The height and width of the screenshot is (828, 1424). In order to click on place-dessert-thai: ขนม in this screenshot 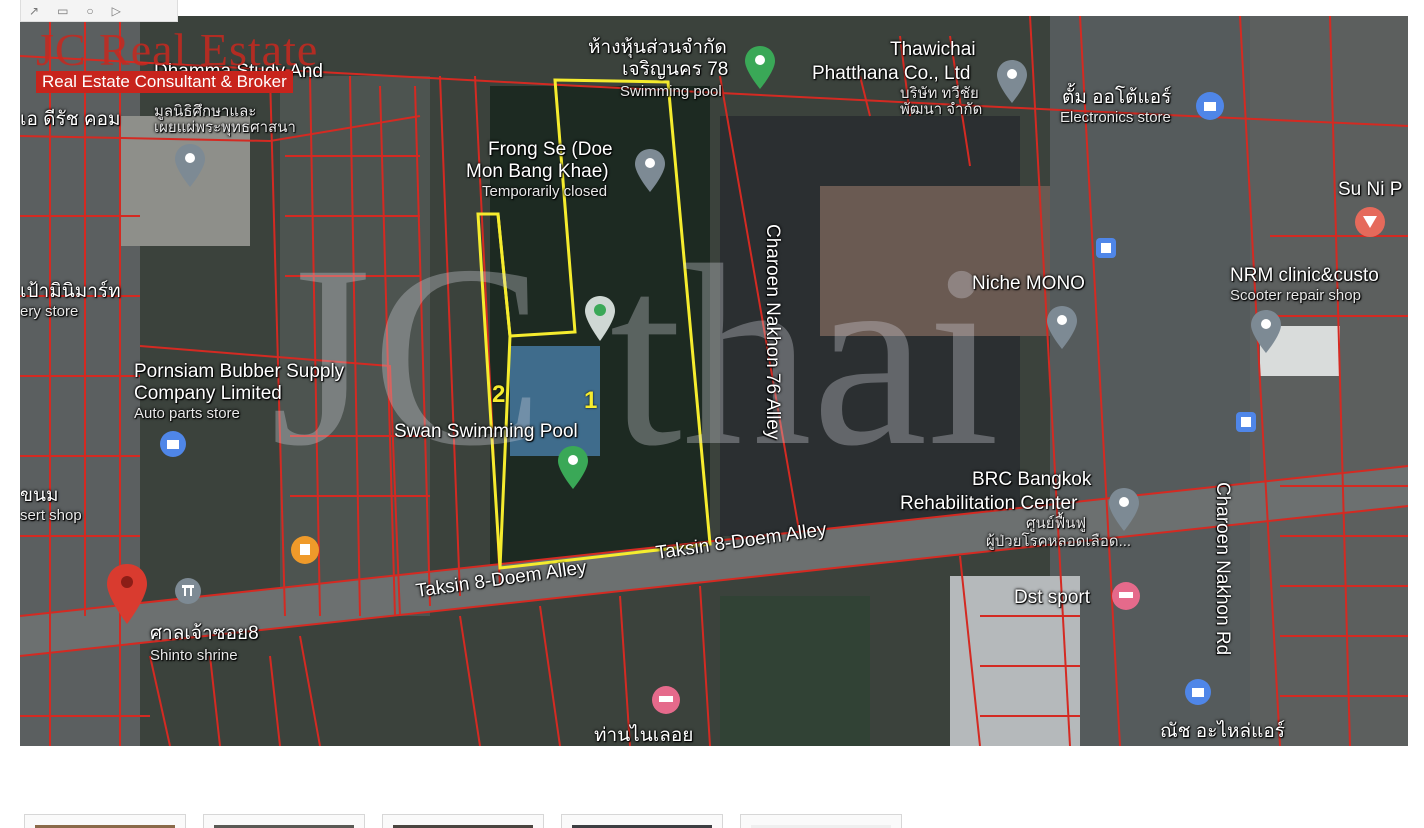, I will do `click(39, 496)`.